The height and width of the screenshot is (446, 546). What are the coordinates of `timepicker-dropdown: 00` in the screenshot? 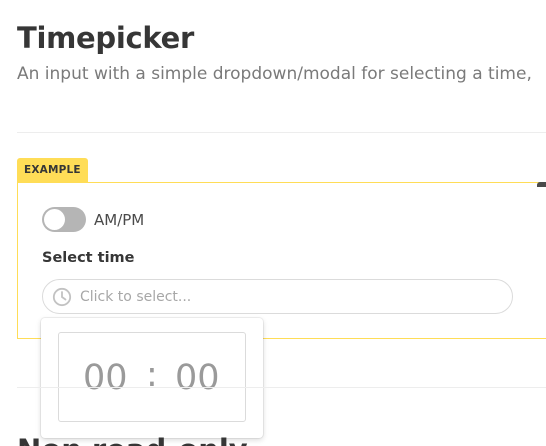 It's located at (152, 378).